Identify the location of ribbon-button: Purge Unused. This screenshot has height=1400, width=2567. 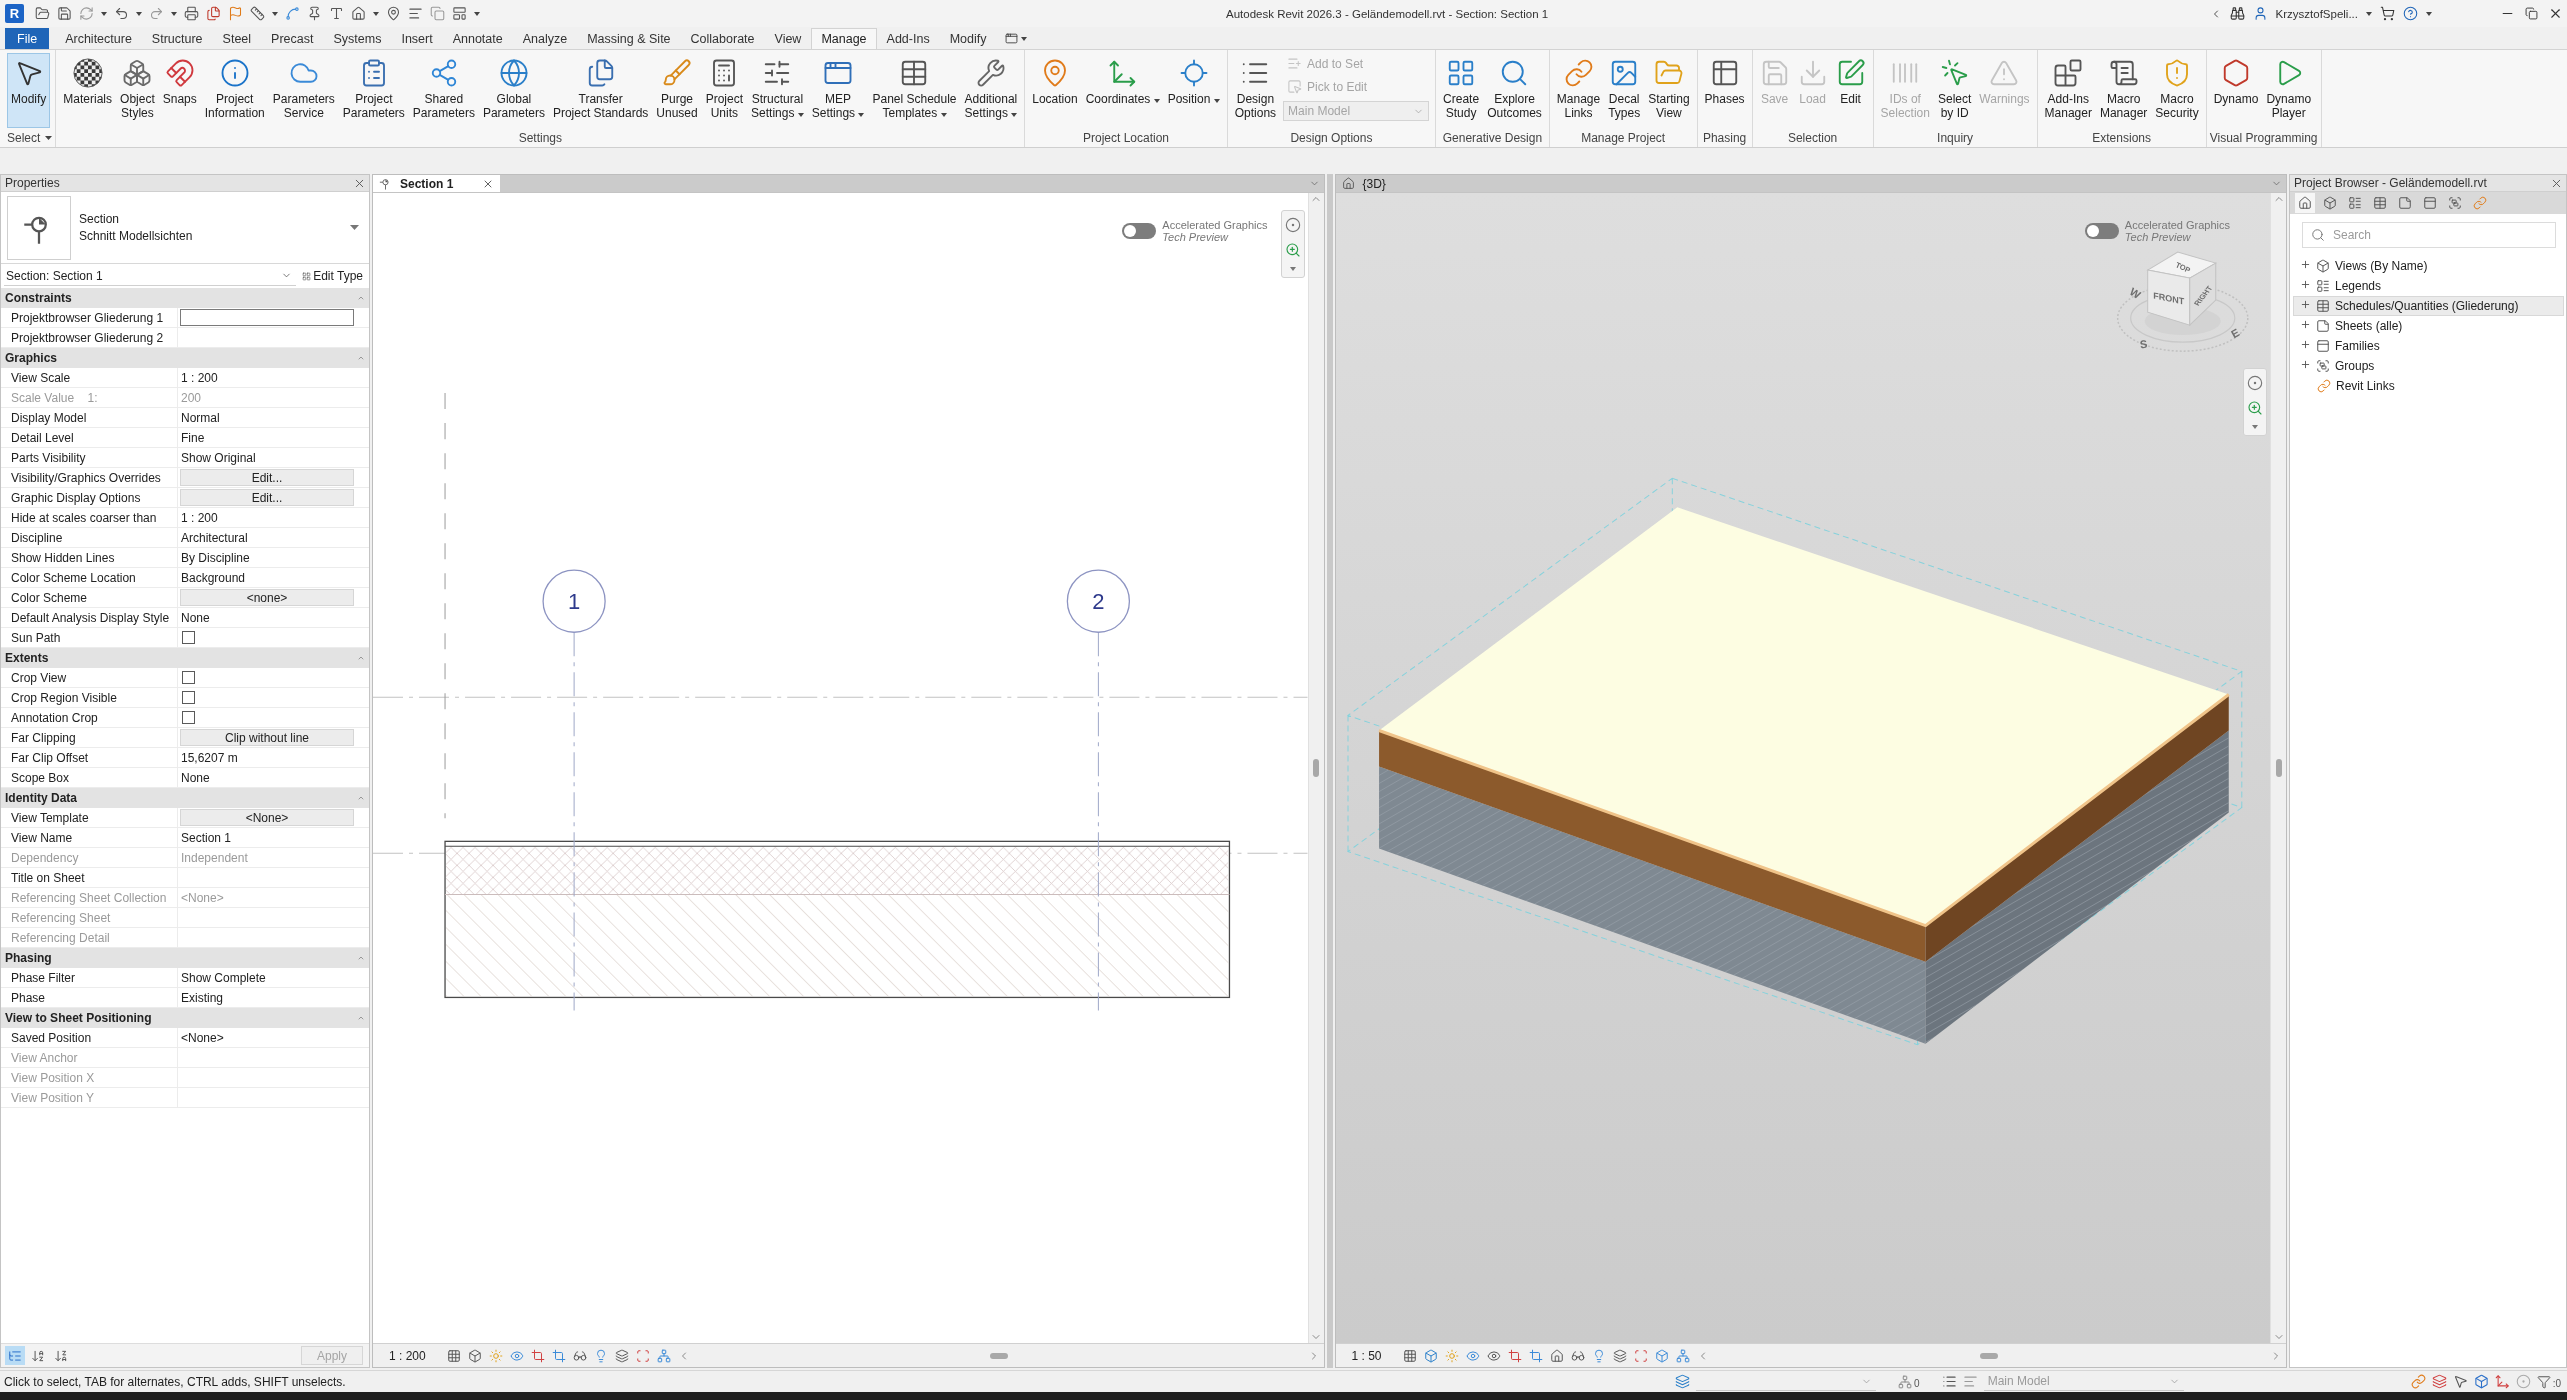
(677, 90).